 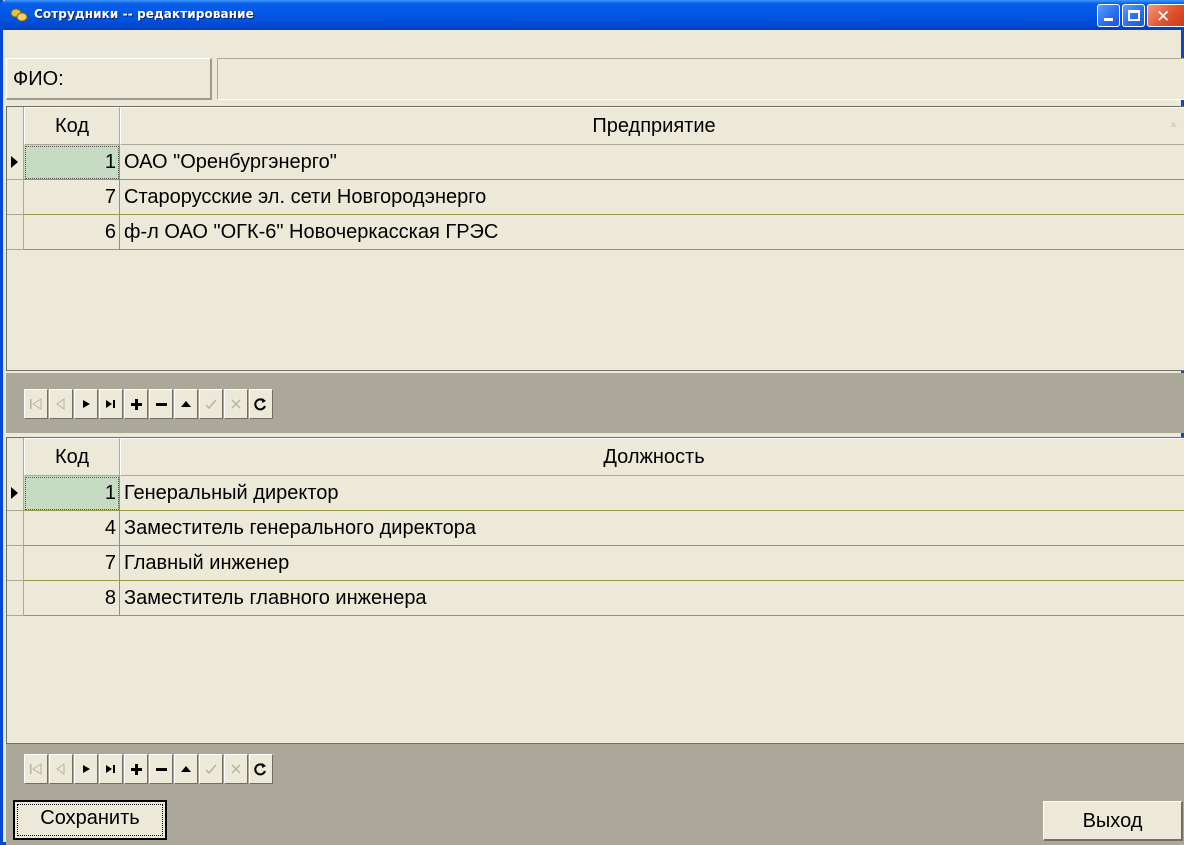 I want to click on table-row: 7 Главный инженер, so click(x=595, y=563).